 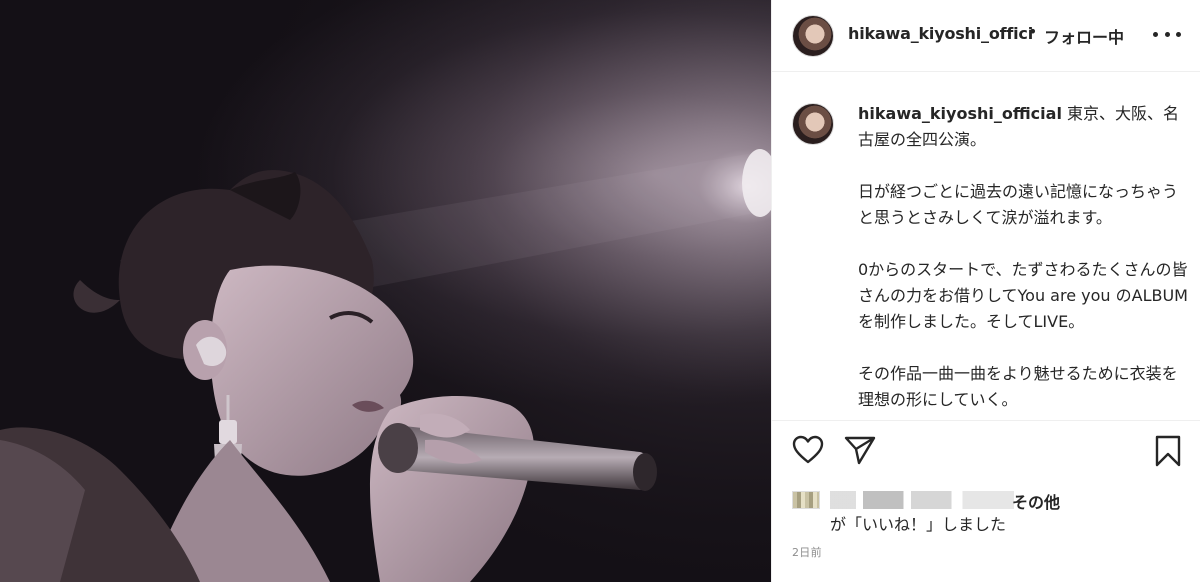 What do you see at coordinates (813, 124) in the screenshot?
I see `caption-avatar` at bounding box center [813, 124].